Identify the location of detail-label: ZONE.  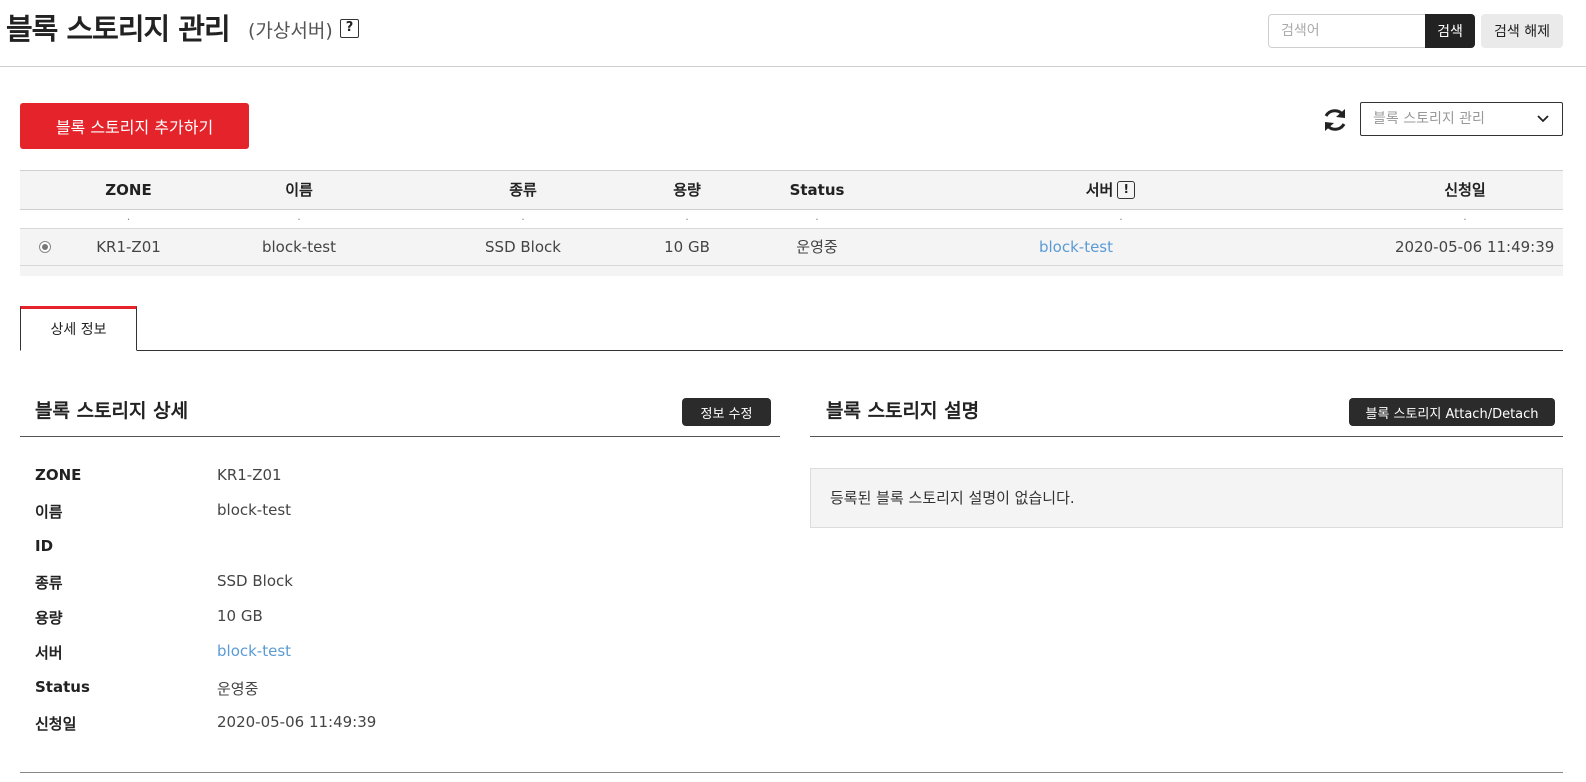
(58, 475).